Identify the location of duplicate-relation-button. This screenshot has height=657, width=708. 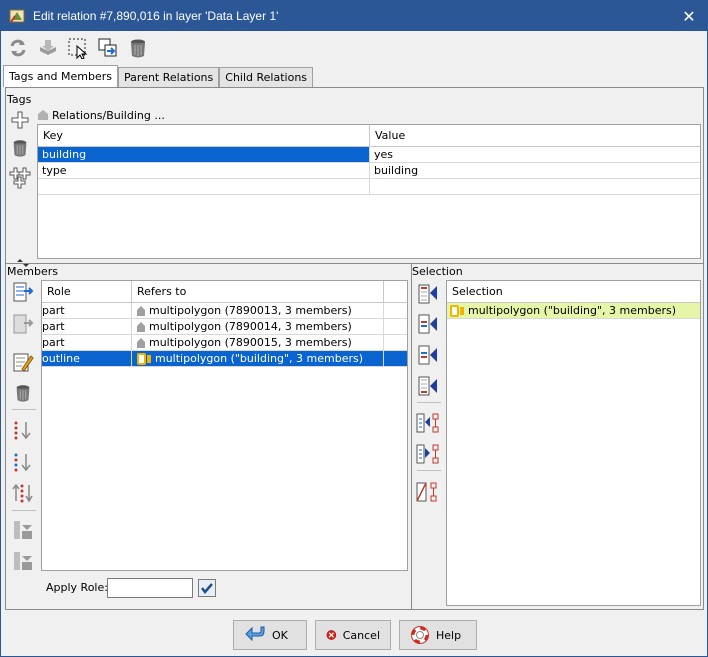
(108, 48).